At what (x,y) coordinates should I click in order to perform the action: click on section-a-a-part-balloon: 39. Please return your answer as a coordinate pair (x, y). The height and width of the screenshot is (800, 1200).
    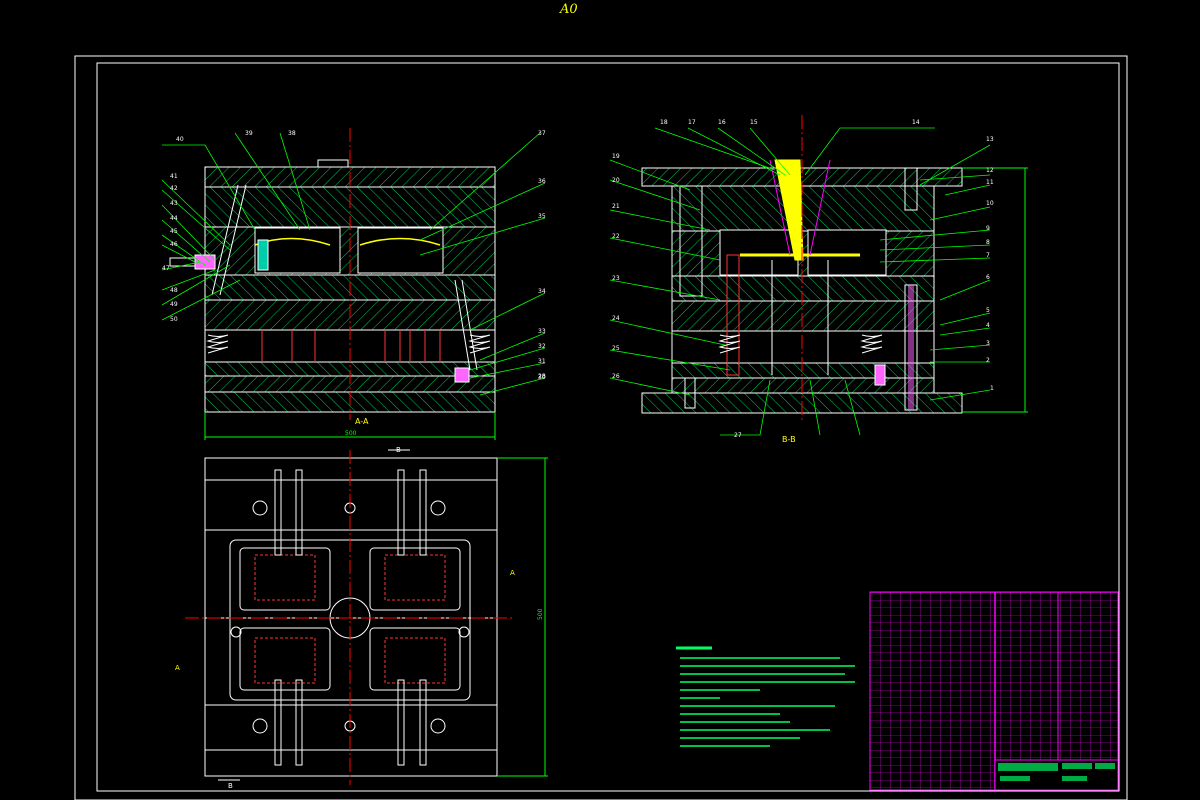
    Looking at the image, I should click on (249, 133).